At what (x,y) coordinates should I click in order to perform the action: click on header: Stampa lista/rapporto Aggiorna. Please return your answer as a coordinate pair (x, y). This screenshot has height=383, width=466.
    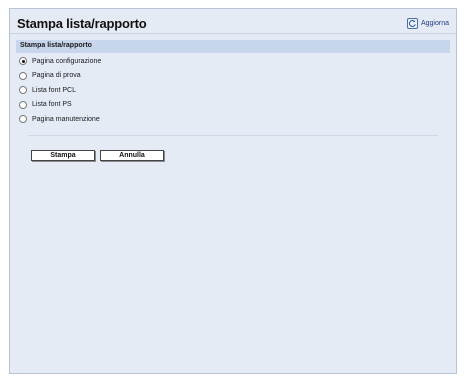
    Looking at the image, I should click on (233, 21).